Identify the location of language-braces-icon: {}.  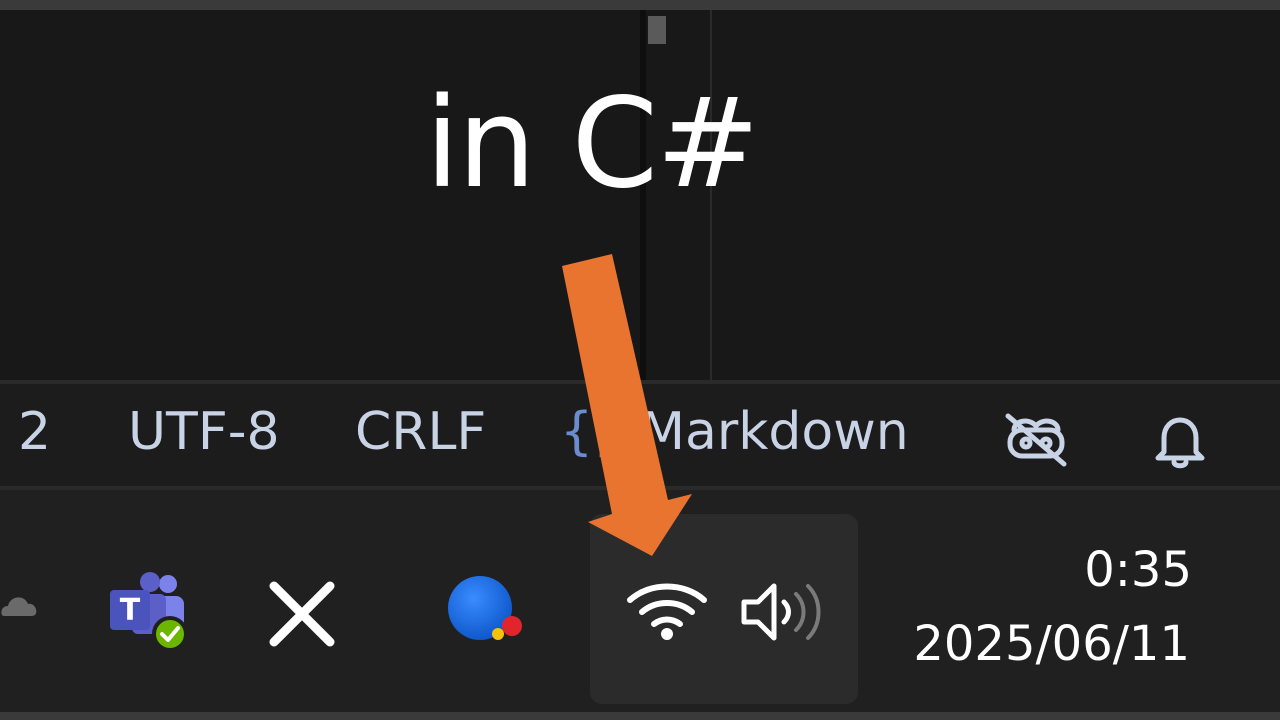
(593, 432).